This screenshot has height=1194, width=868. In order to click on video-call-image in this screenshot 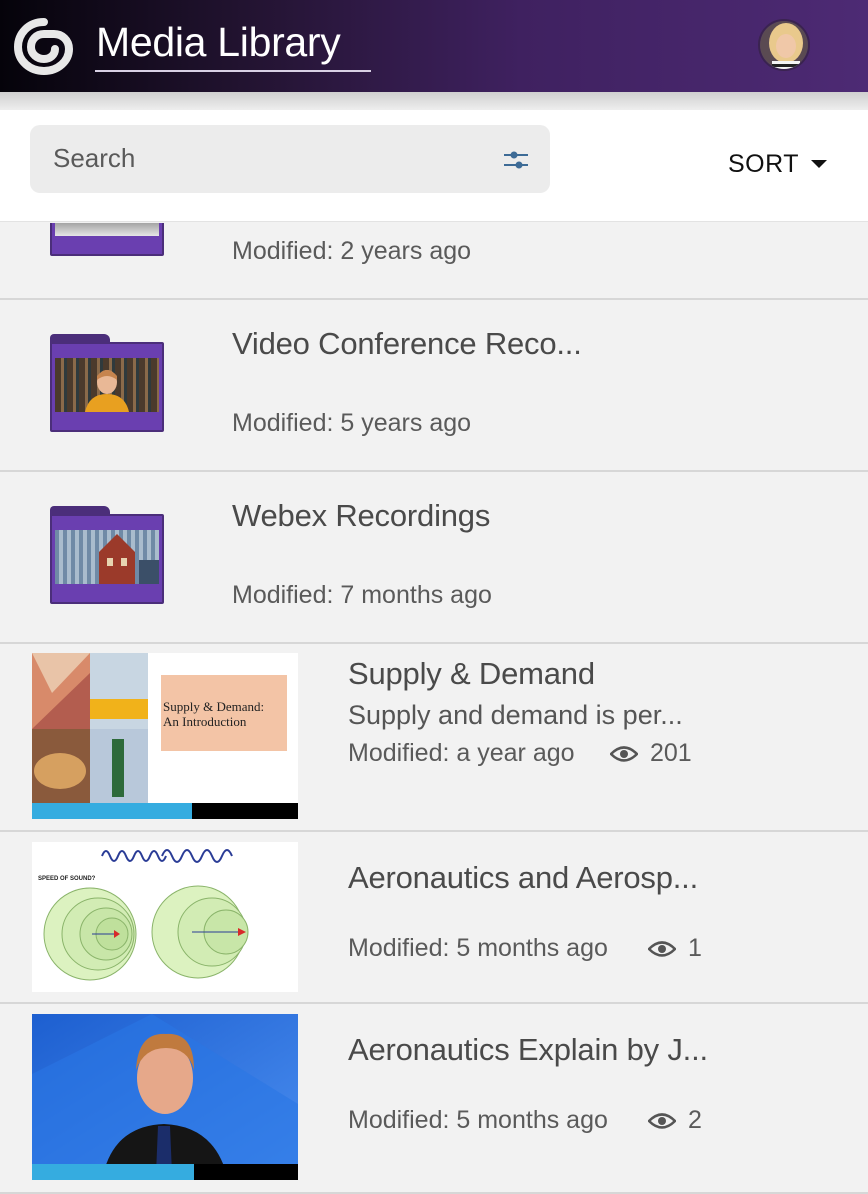, I will do `click(107, 385)`.